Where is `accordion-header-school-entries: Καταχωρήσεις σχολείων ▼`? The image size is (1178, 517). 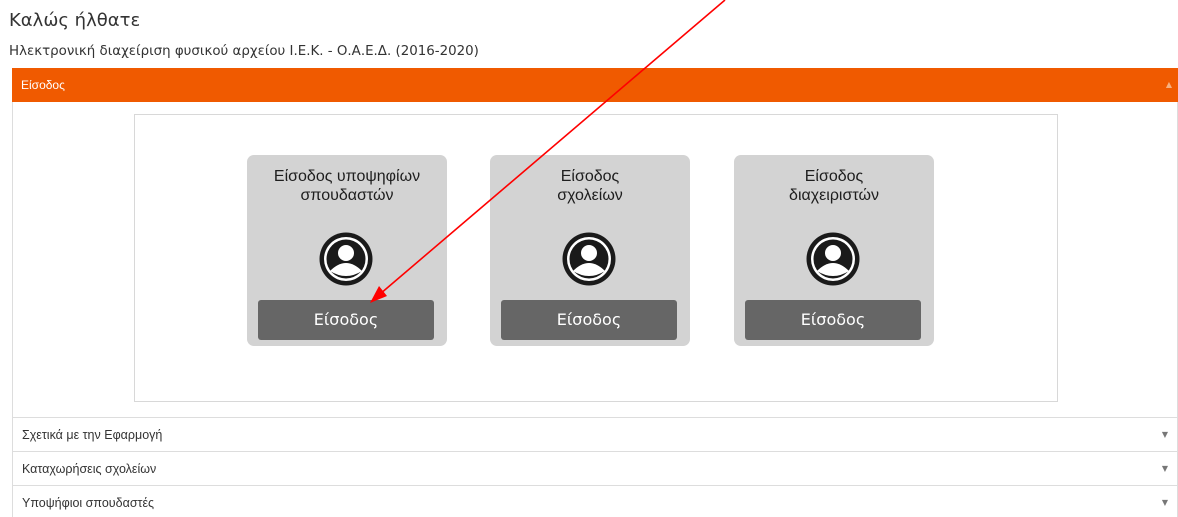
accordion-header-school-entries: Καταχωρήσεις σχολείων ▼ is located at coordinates (595, 468).